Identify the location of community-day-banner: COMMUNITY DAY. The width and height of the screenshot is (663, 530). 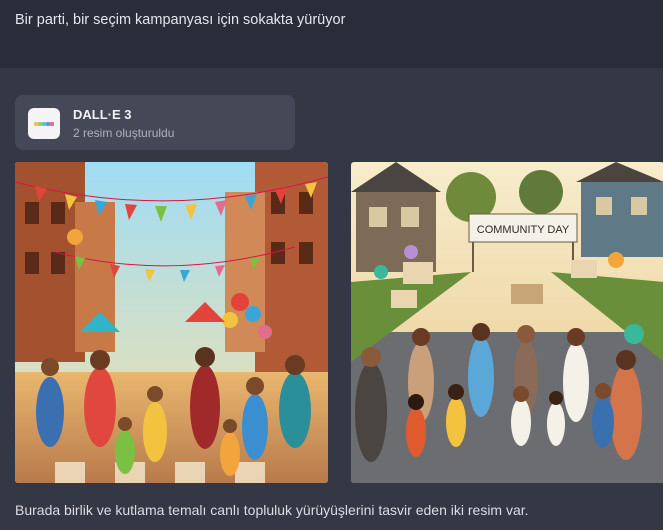
(523, 230).